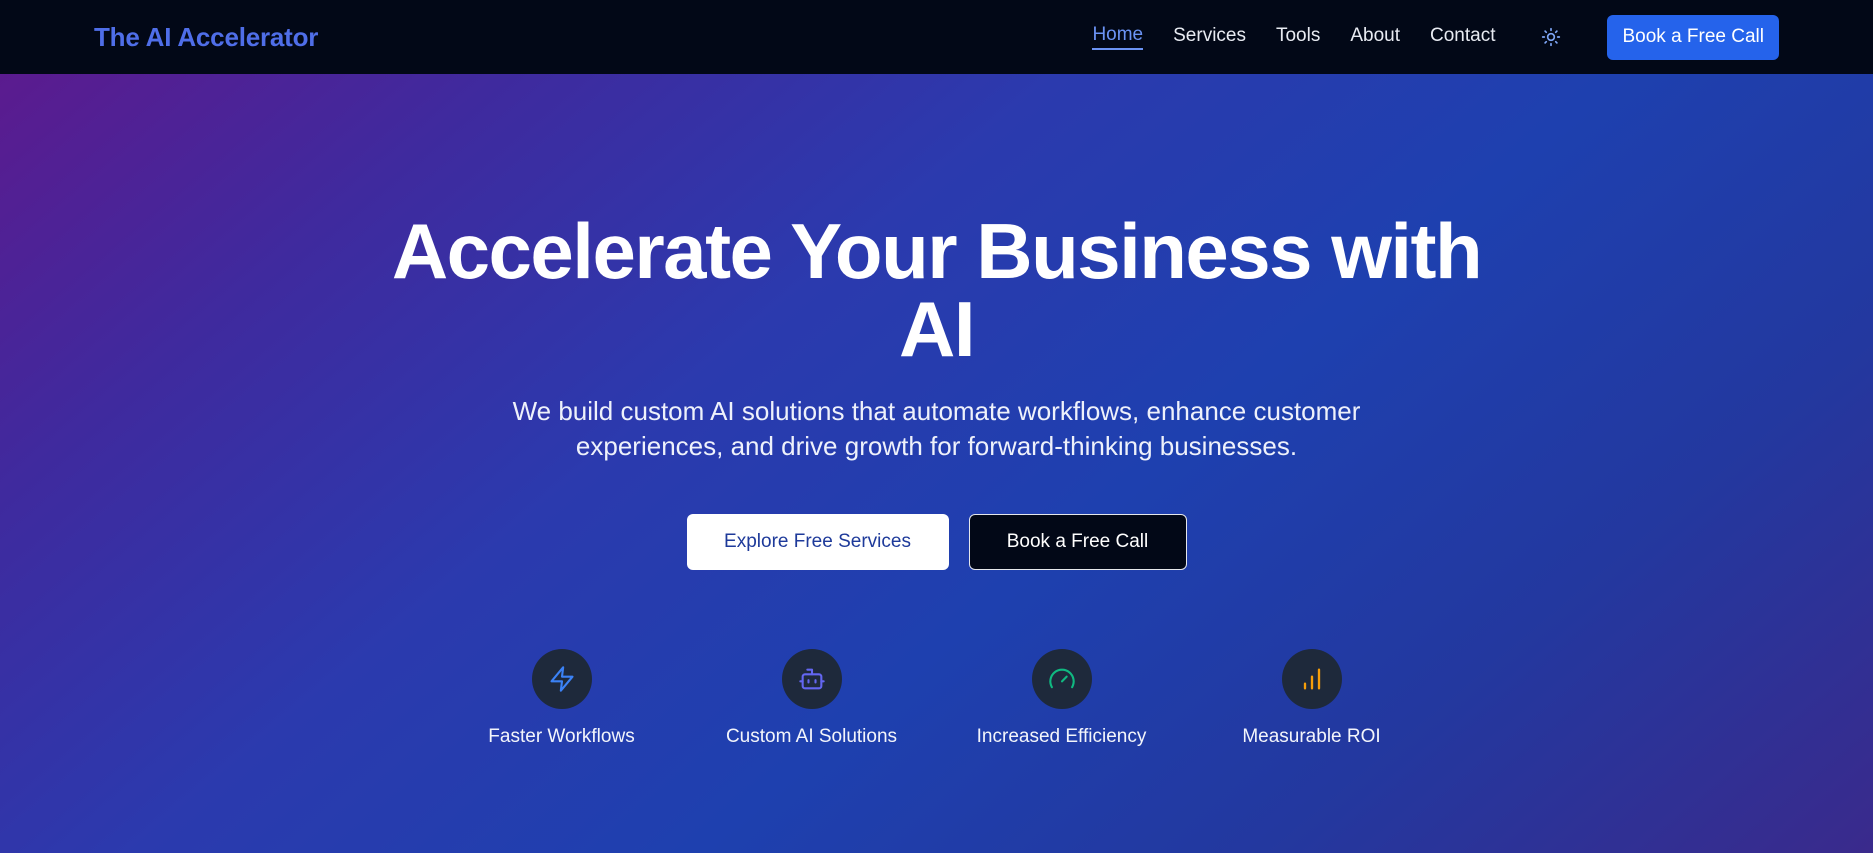 The height and width of the screenshot is (853, 1873). I want to click on theme-toggle-button, so click(1551, 37).